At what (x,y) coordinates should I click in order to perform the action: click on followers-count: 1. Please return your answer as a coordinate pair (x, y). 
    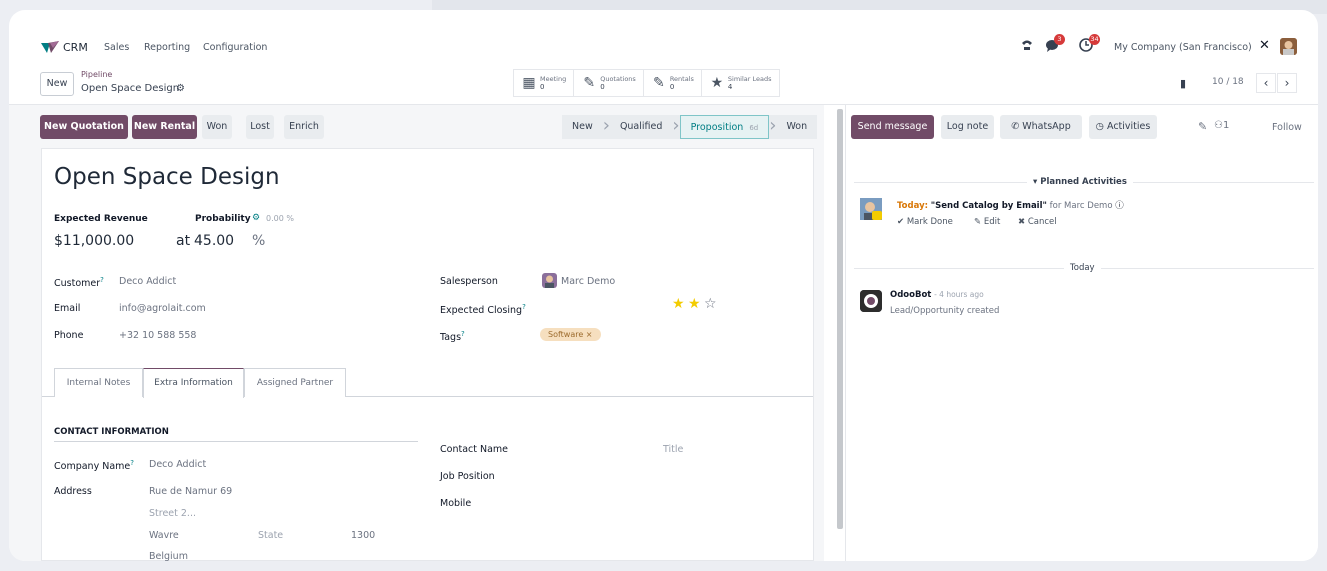
    Looking at the image, I should click on (1226, 125).